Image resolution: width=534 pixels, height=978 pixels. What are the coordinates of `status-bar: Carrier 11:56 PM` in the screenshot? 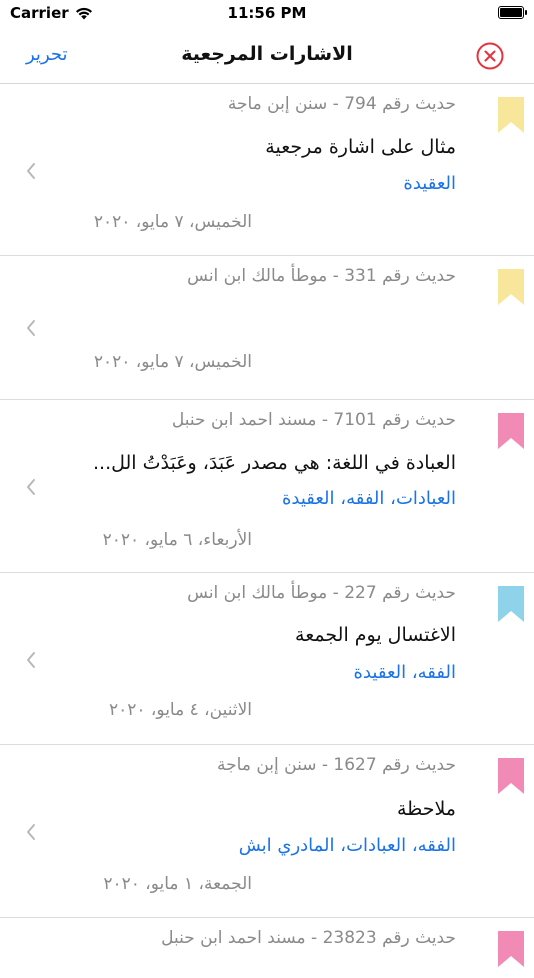 It's located at (267, 13).